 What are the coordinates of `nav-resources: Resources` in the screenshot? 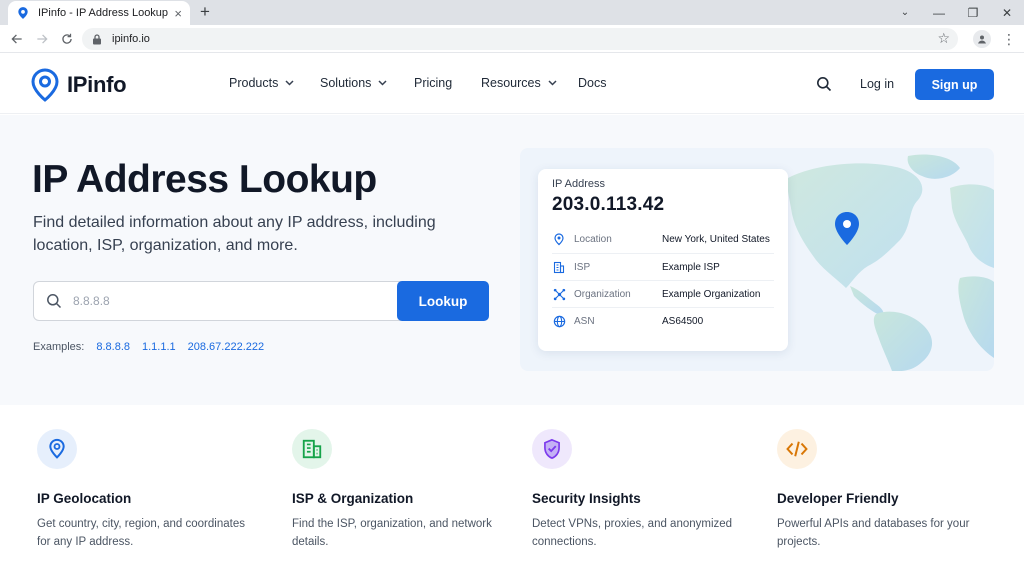 It's located at (519, 83).